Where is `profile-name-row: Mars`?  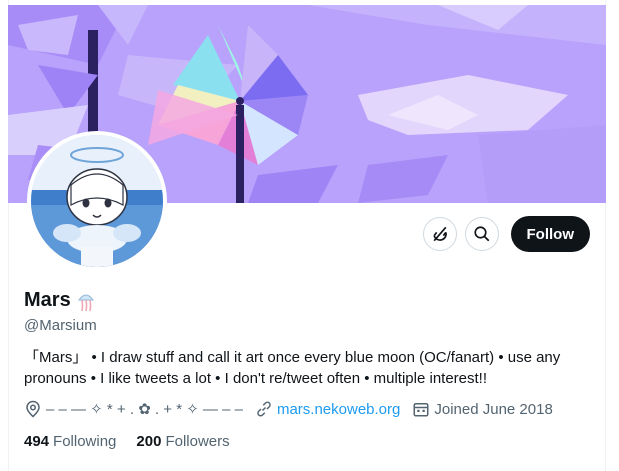 profile-name-row: Mars is located at coordinates (59, 300).